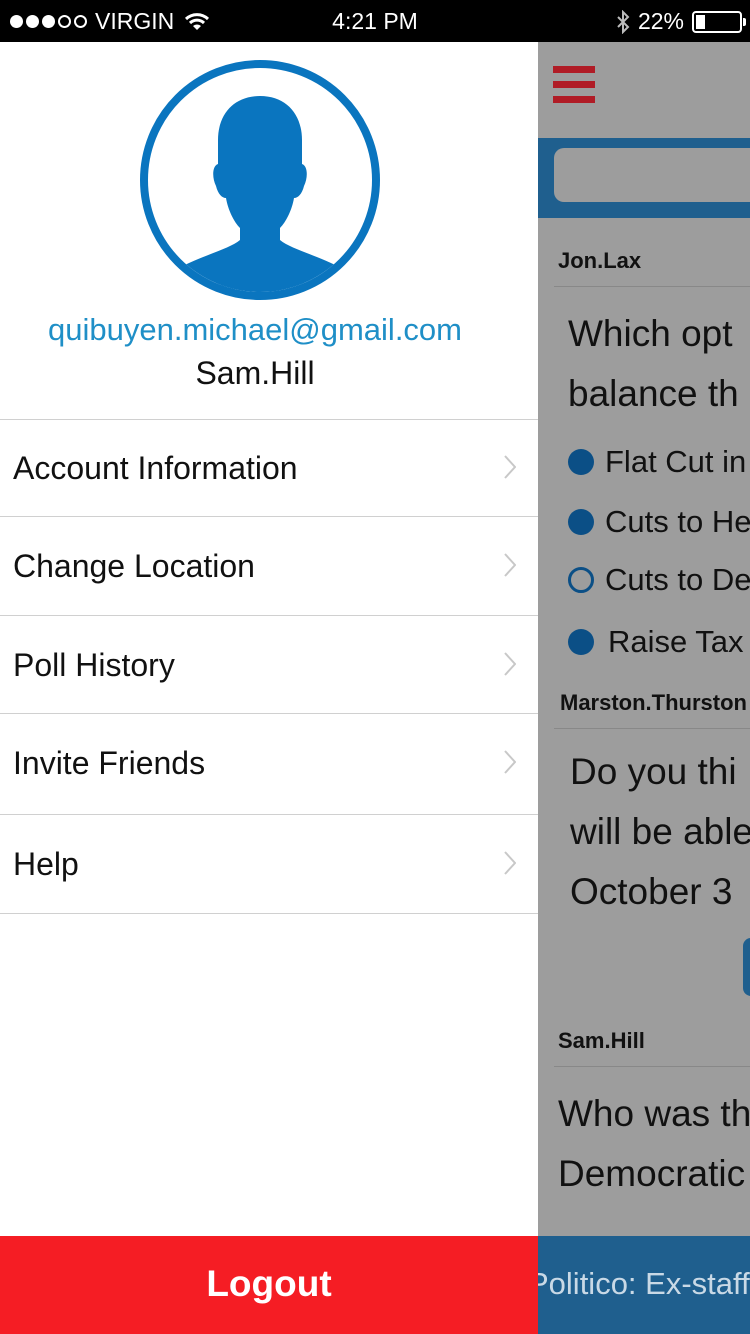 The height and width of the screenshot is (1334, 750). I want to click on poll-question-line: Democratic, so click(652, 1173).